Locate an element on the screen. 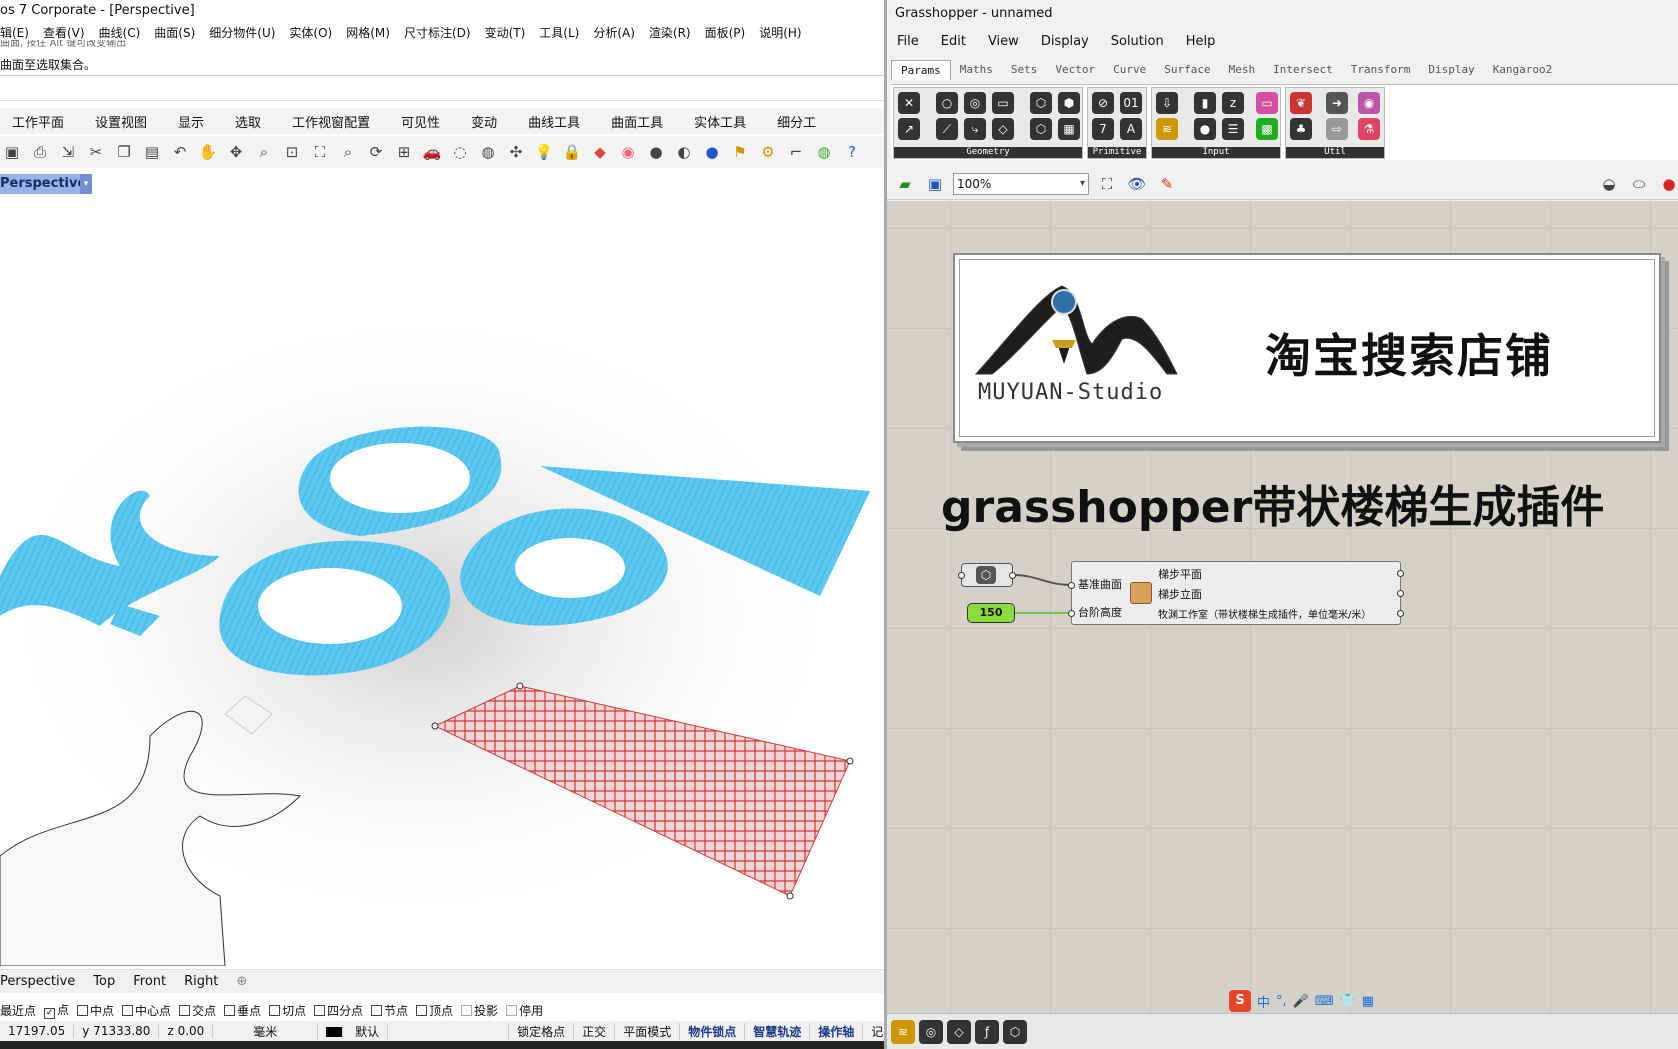  gh-menu-solution: Solution is located at coordinates (1137, 44).